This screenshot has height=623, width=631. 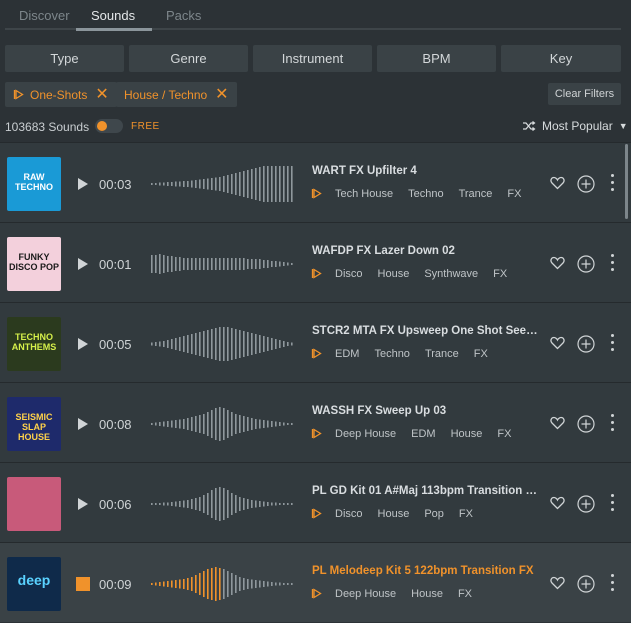 I want to click on sound-title: WART FX Upfilter 4, so click(x=364, y=171).